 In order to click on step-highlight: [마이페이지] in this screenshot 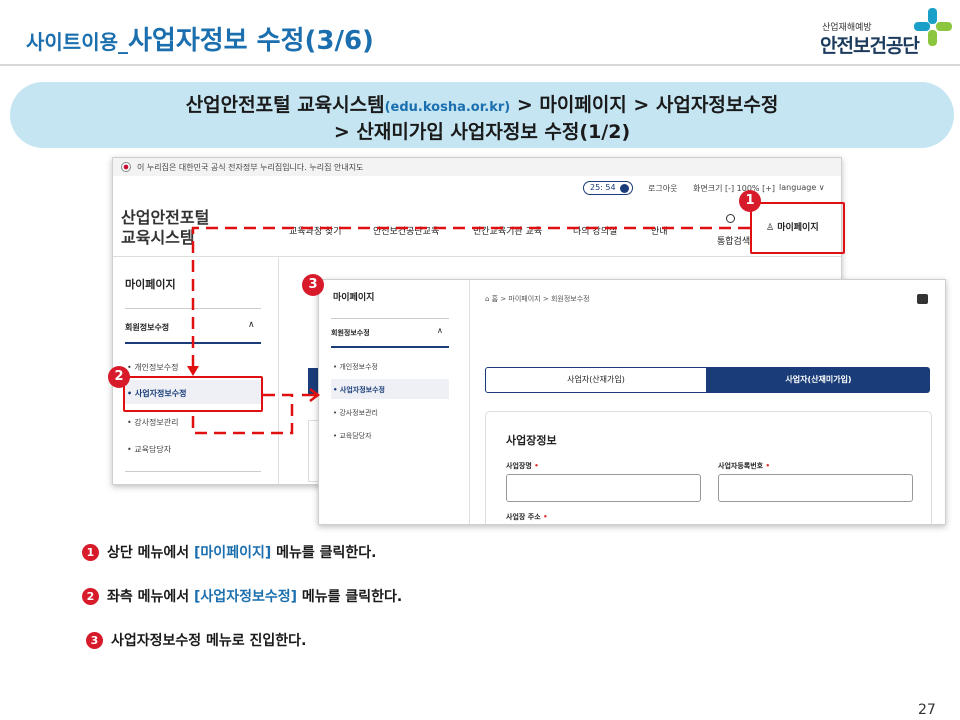, I will do `click(233, 553)`.